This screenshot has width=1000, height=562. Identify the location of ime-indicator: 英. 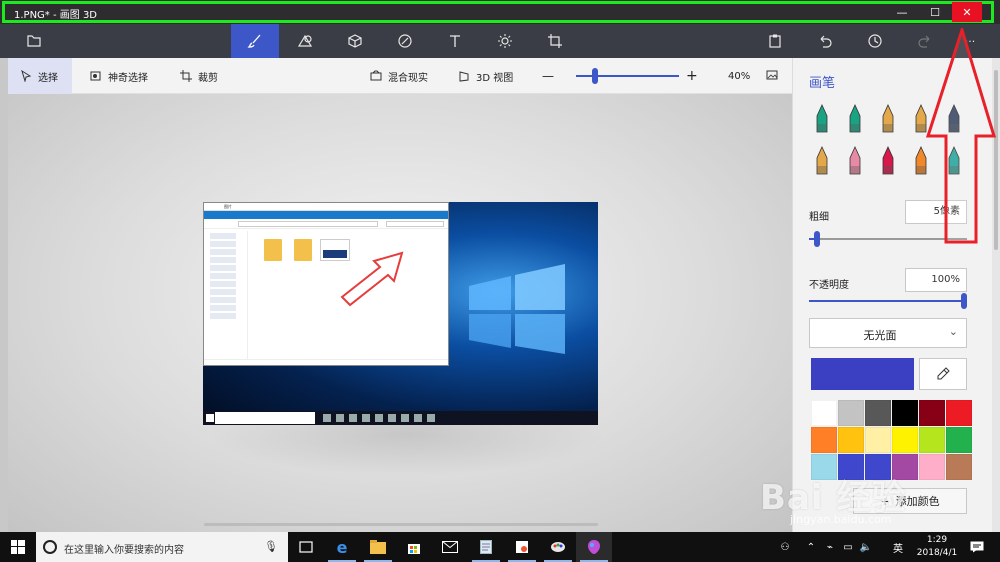
(898, 547).